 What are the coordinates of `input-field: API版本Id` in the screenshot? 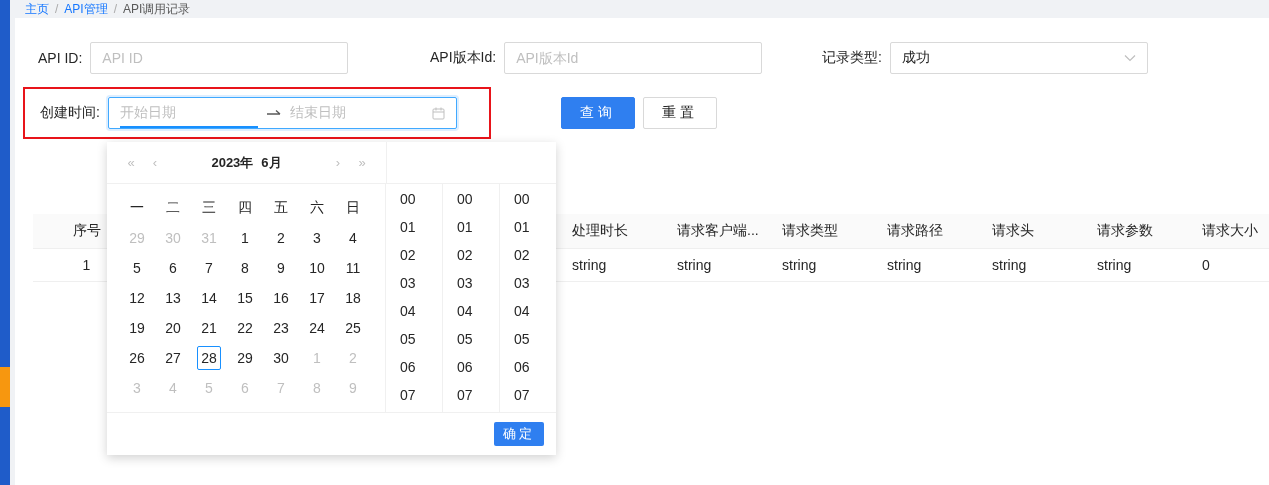 It's located at (633, 58).